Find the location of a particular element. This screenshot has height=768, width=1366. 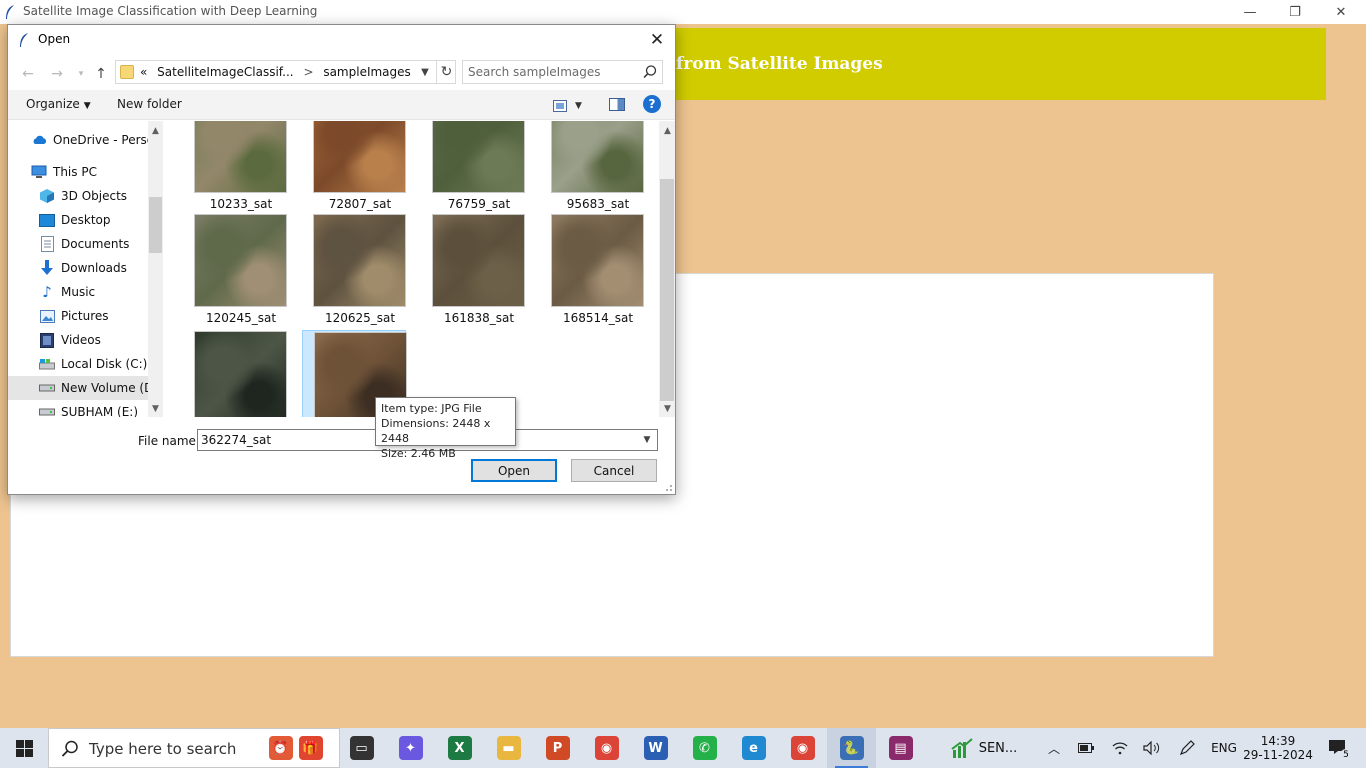

nav-item-downloads: Downloads is located at coordinates (78, 268).